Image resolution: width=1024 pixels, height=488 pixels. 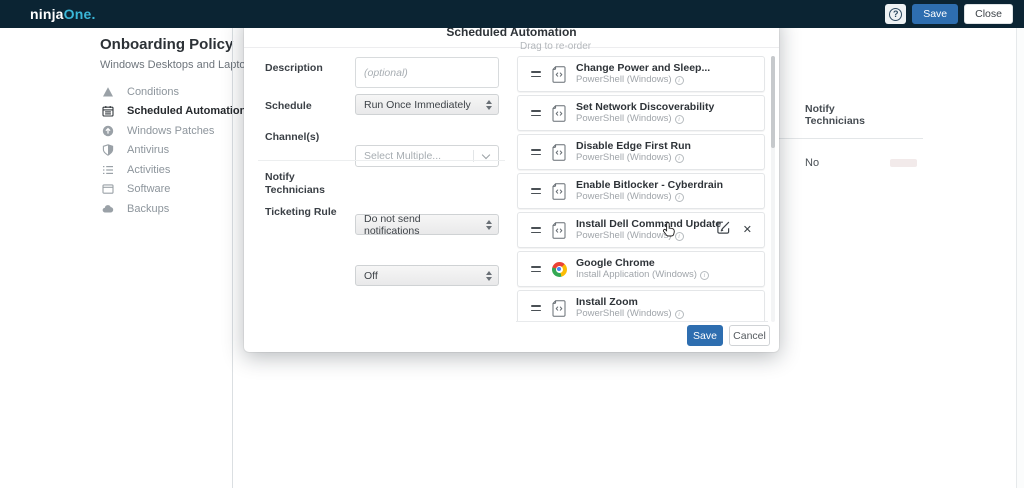 I want to click on sidebar-item-activities: Activities, so click(x=177, y=170).